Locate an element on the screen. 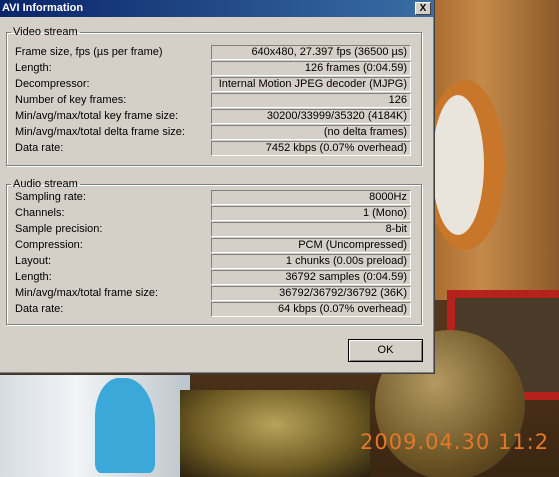 The height and width of the screenshot is (477, 559). video-row-label: Min/avg/max/total key frame size: is located at coordinates (97, 116).